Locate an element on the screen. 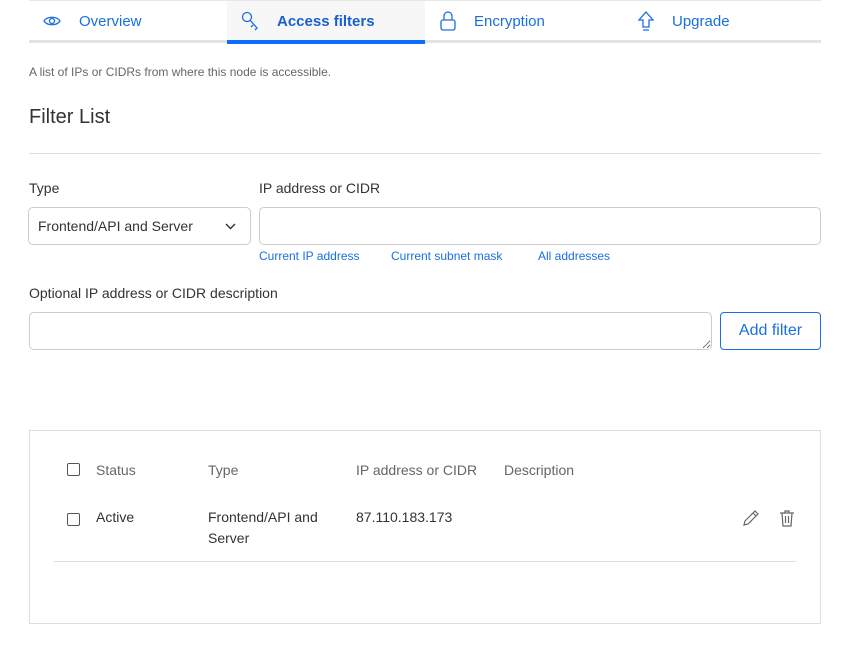 This screenshot has width=858, height=663. lock-icon is located at coordinates (448, 21).